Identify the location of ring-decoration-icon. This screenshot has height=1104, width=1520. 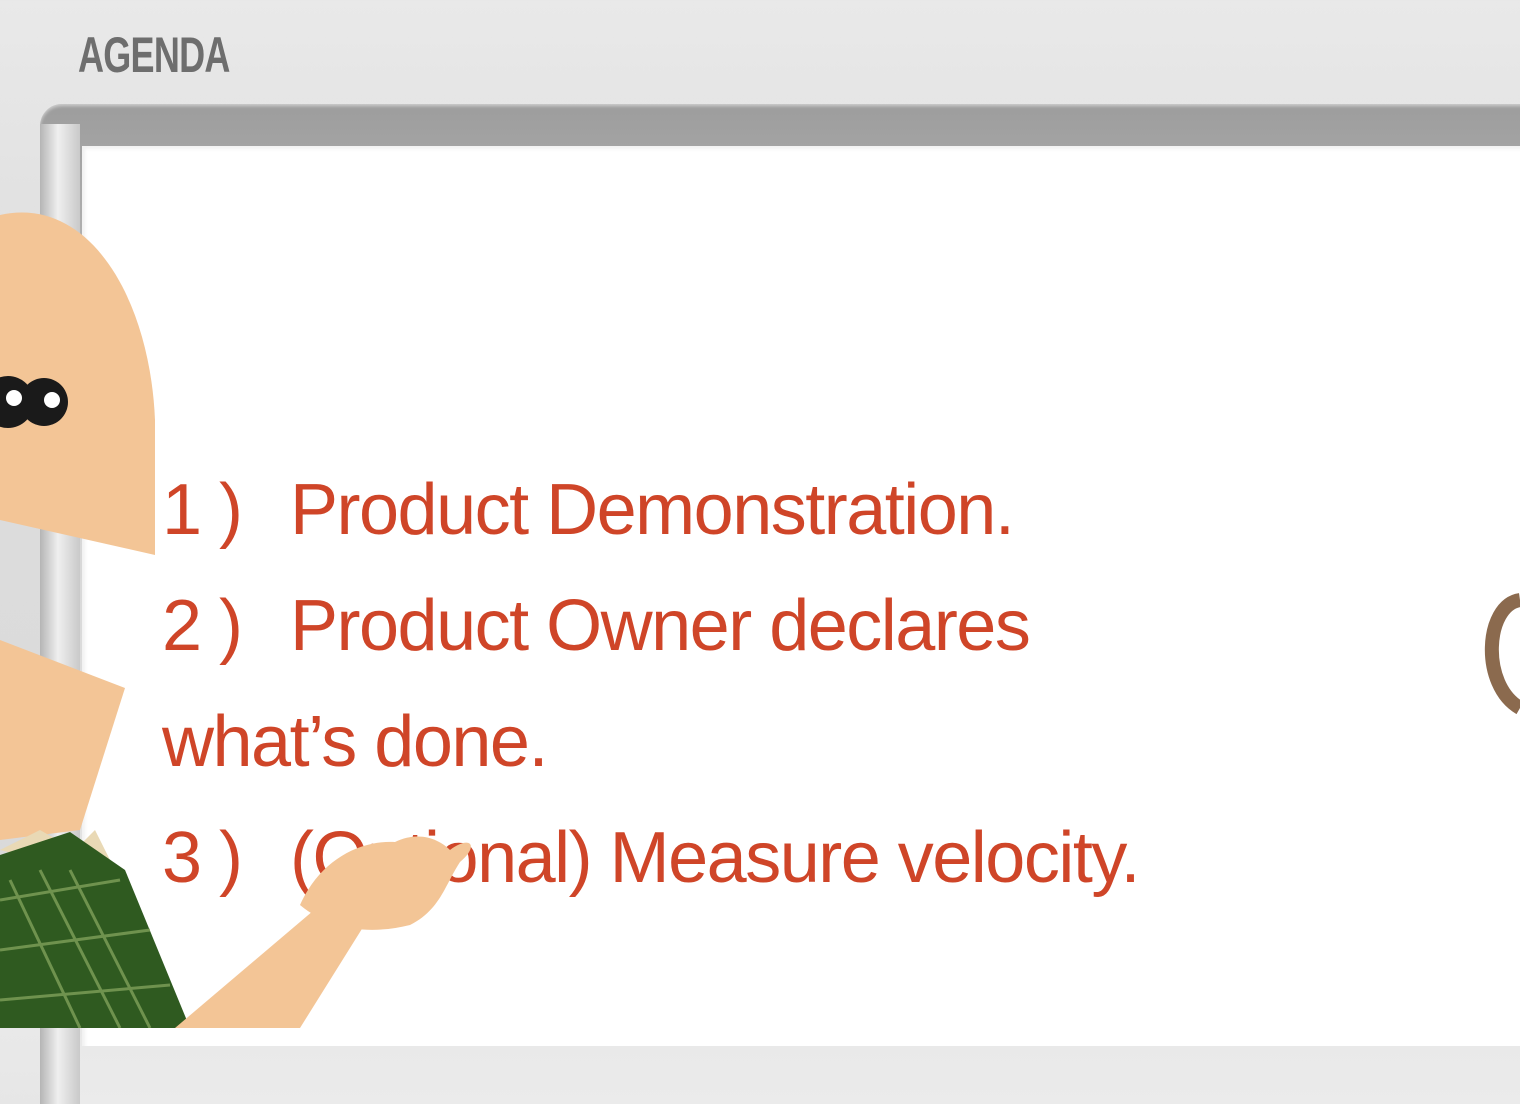
(1502, 654).